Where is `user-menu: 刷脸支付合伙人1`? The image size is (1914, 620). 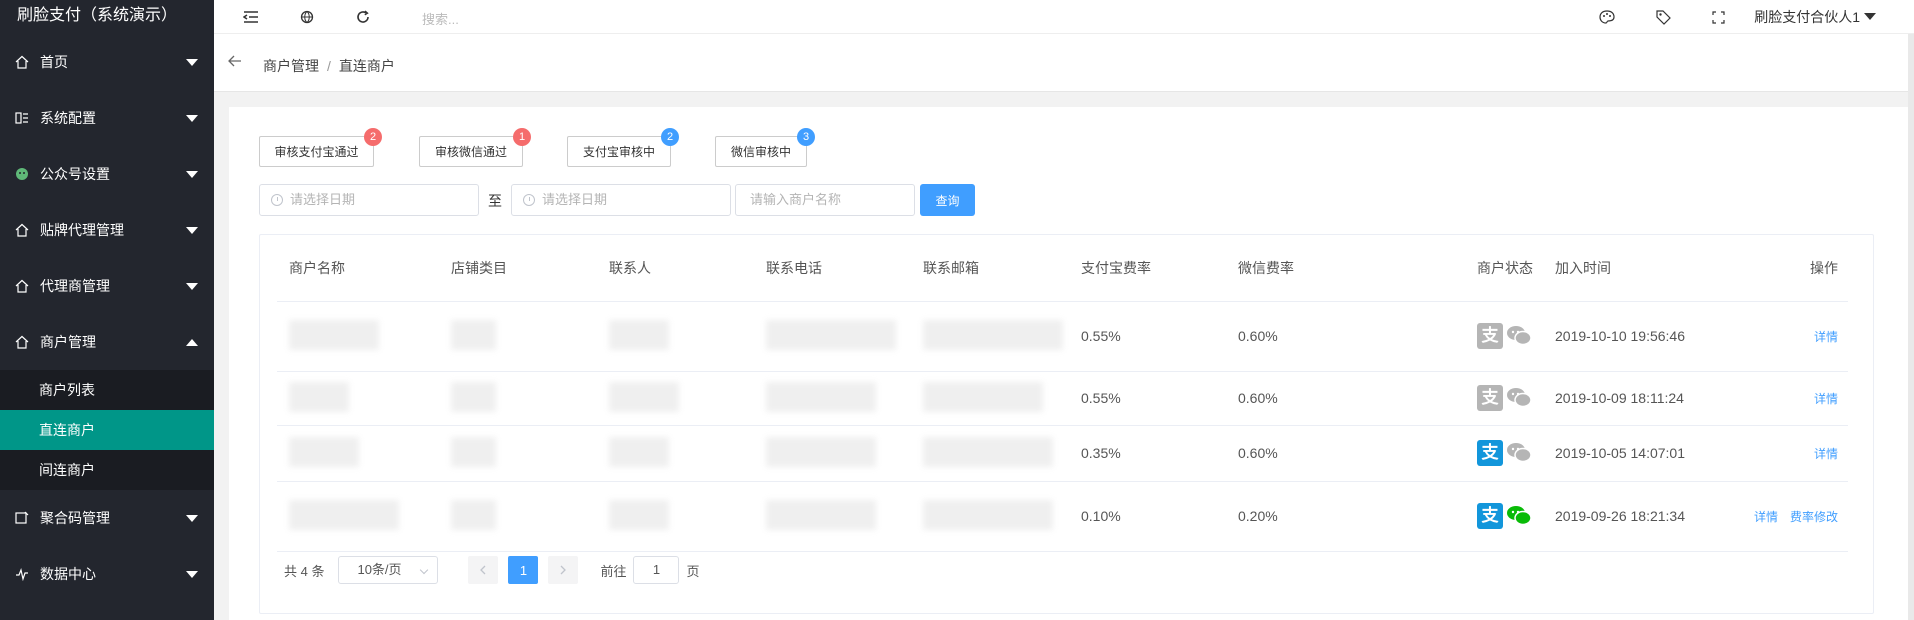 user-menu: 刷脸支付合伙人1 is located at coordinates (1807, 17).